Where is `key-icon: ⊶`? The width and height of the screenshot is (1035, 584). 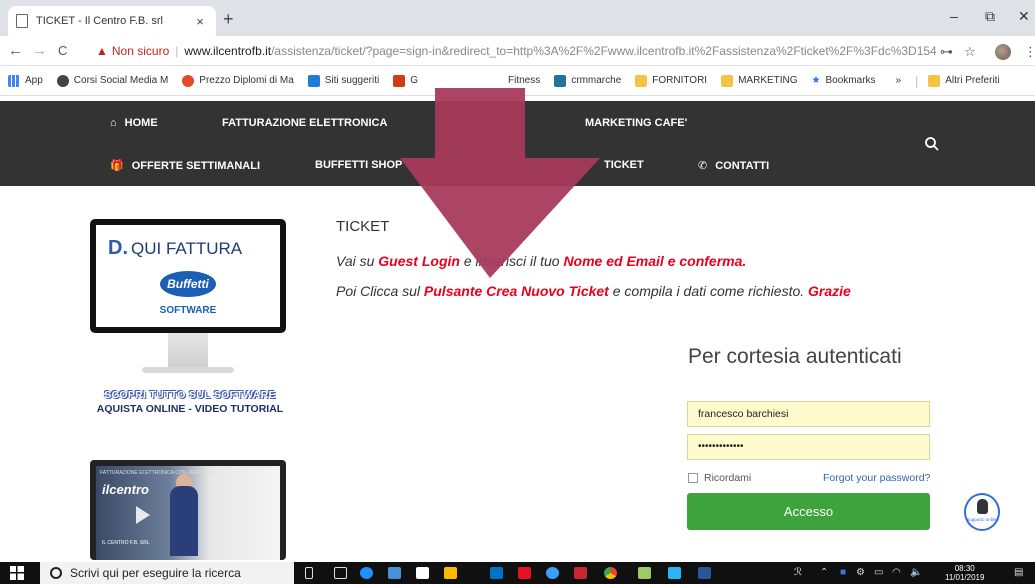
key-icon: ⊶ is located at coordinates (946, 52).